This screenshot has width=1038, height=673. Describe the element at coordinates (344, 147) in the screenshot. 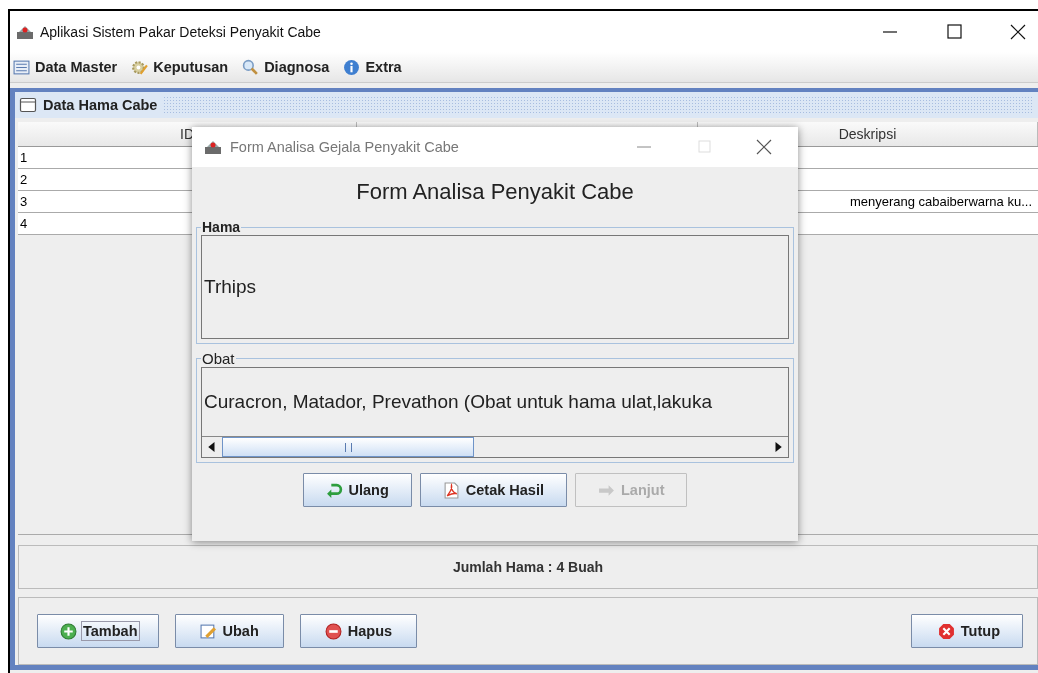

I see `dialog-title: Form Analisa Gejala Penyakit Cabe` at that location.